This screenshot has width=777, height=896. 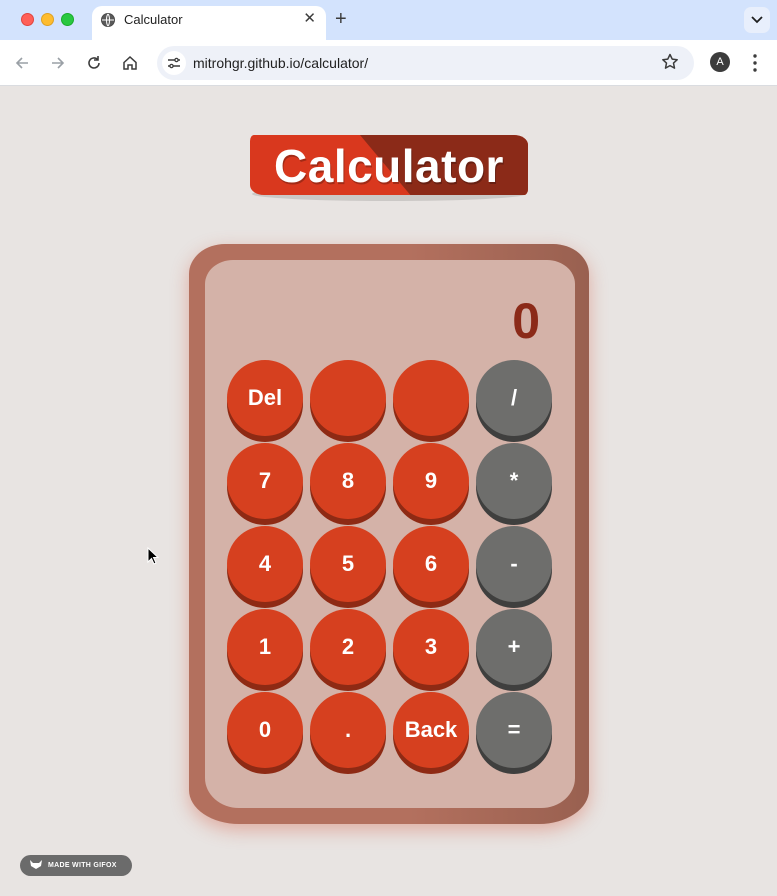 What do you see at coordinates (341, 19) in the screenshot?
I see `new-tab-icon: +` at bounding box center [341, 19].